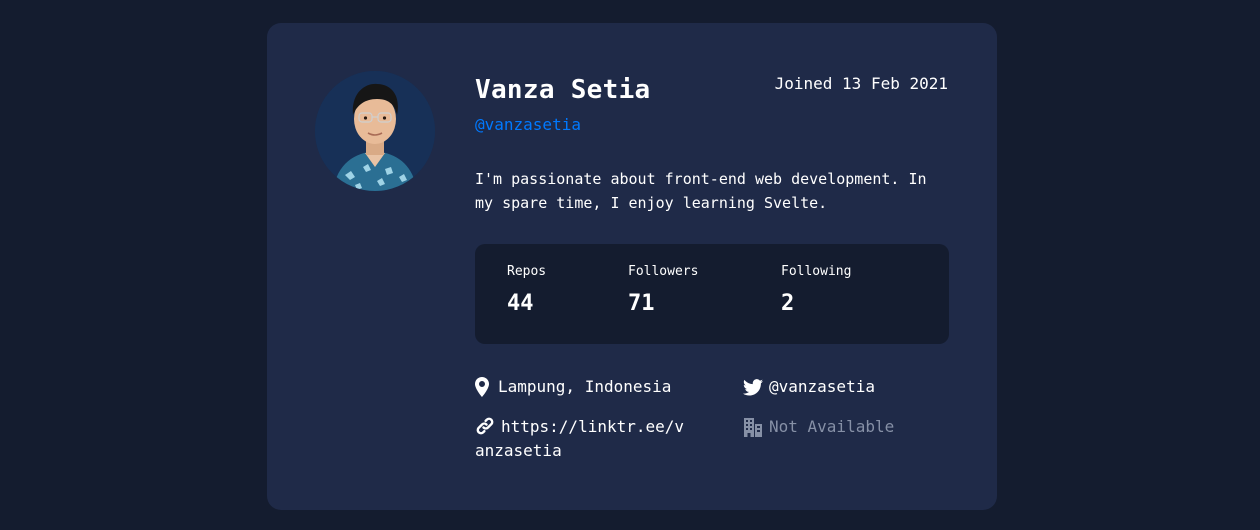 This screenshot has width=1260, height=530. Describe the element at coordinates (816, 271) in the screenshot. I see `stat-following-label: Following` at that location.